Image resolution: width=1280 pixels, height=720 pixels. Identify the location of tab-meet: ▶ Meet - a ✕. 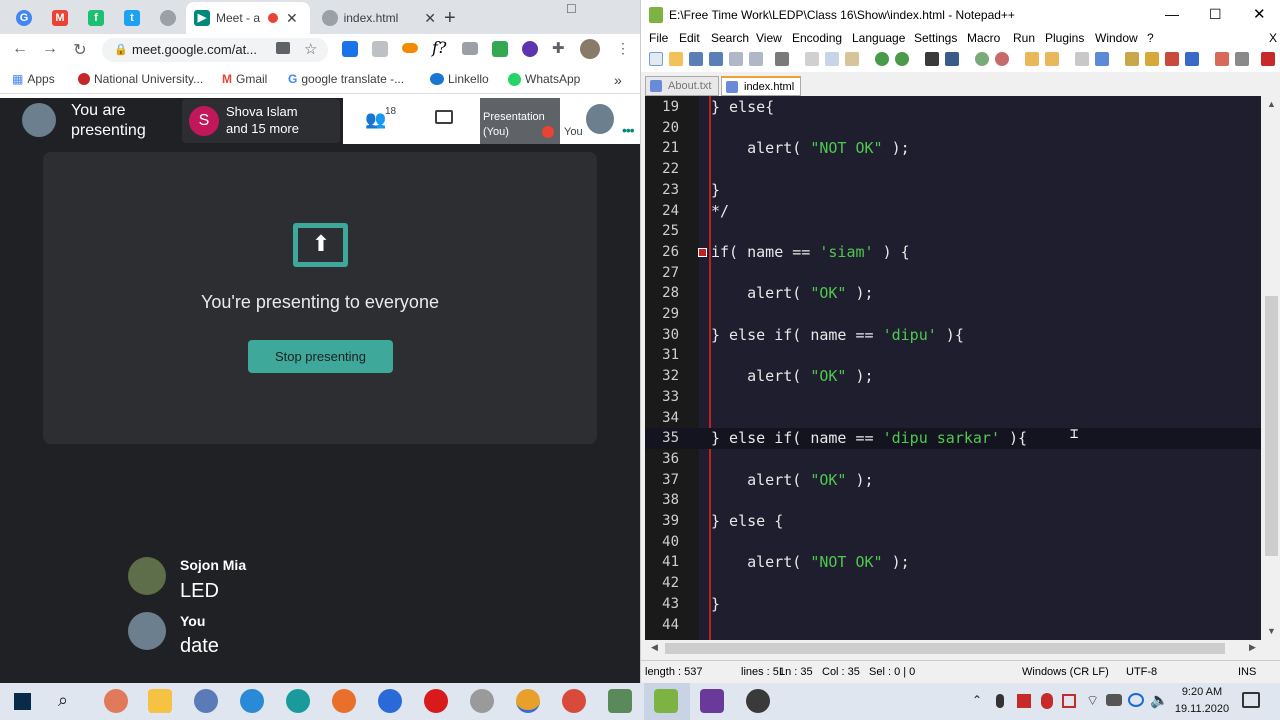
(248, 18).